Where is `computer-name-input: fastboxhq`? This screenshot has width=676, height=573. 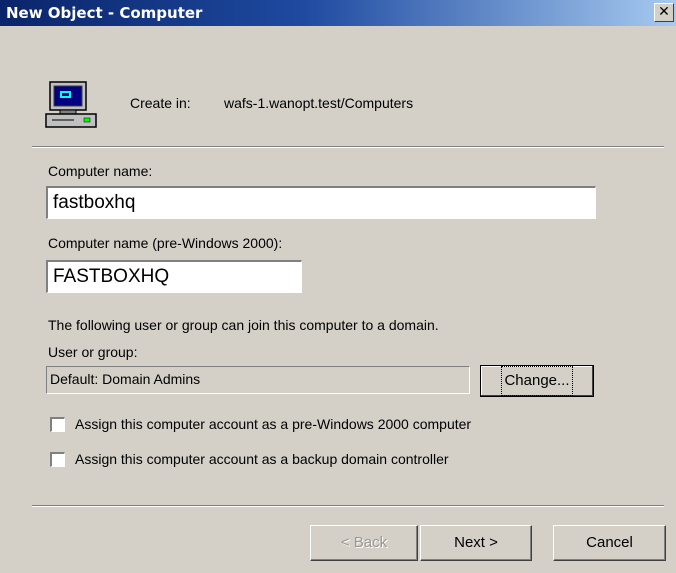 computer-name-input: fastboxhq is located at coordinates (321, 202).